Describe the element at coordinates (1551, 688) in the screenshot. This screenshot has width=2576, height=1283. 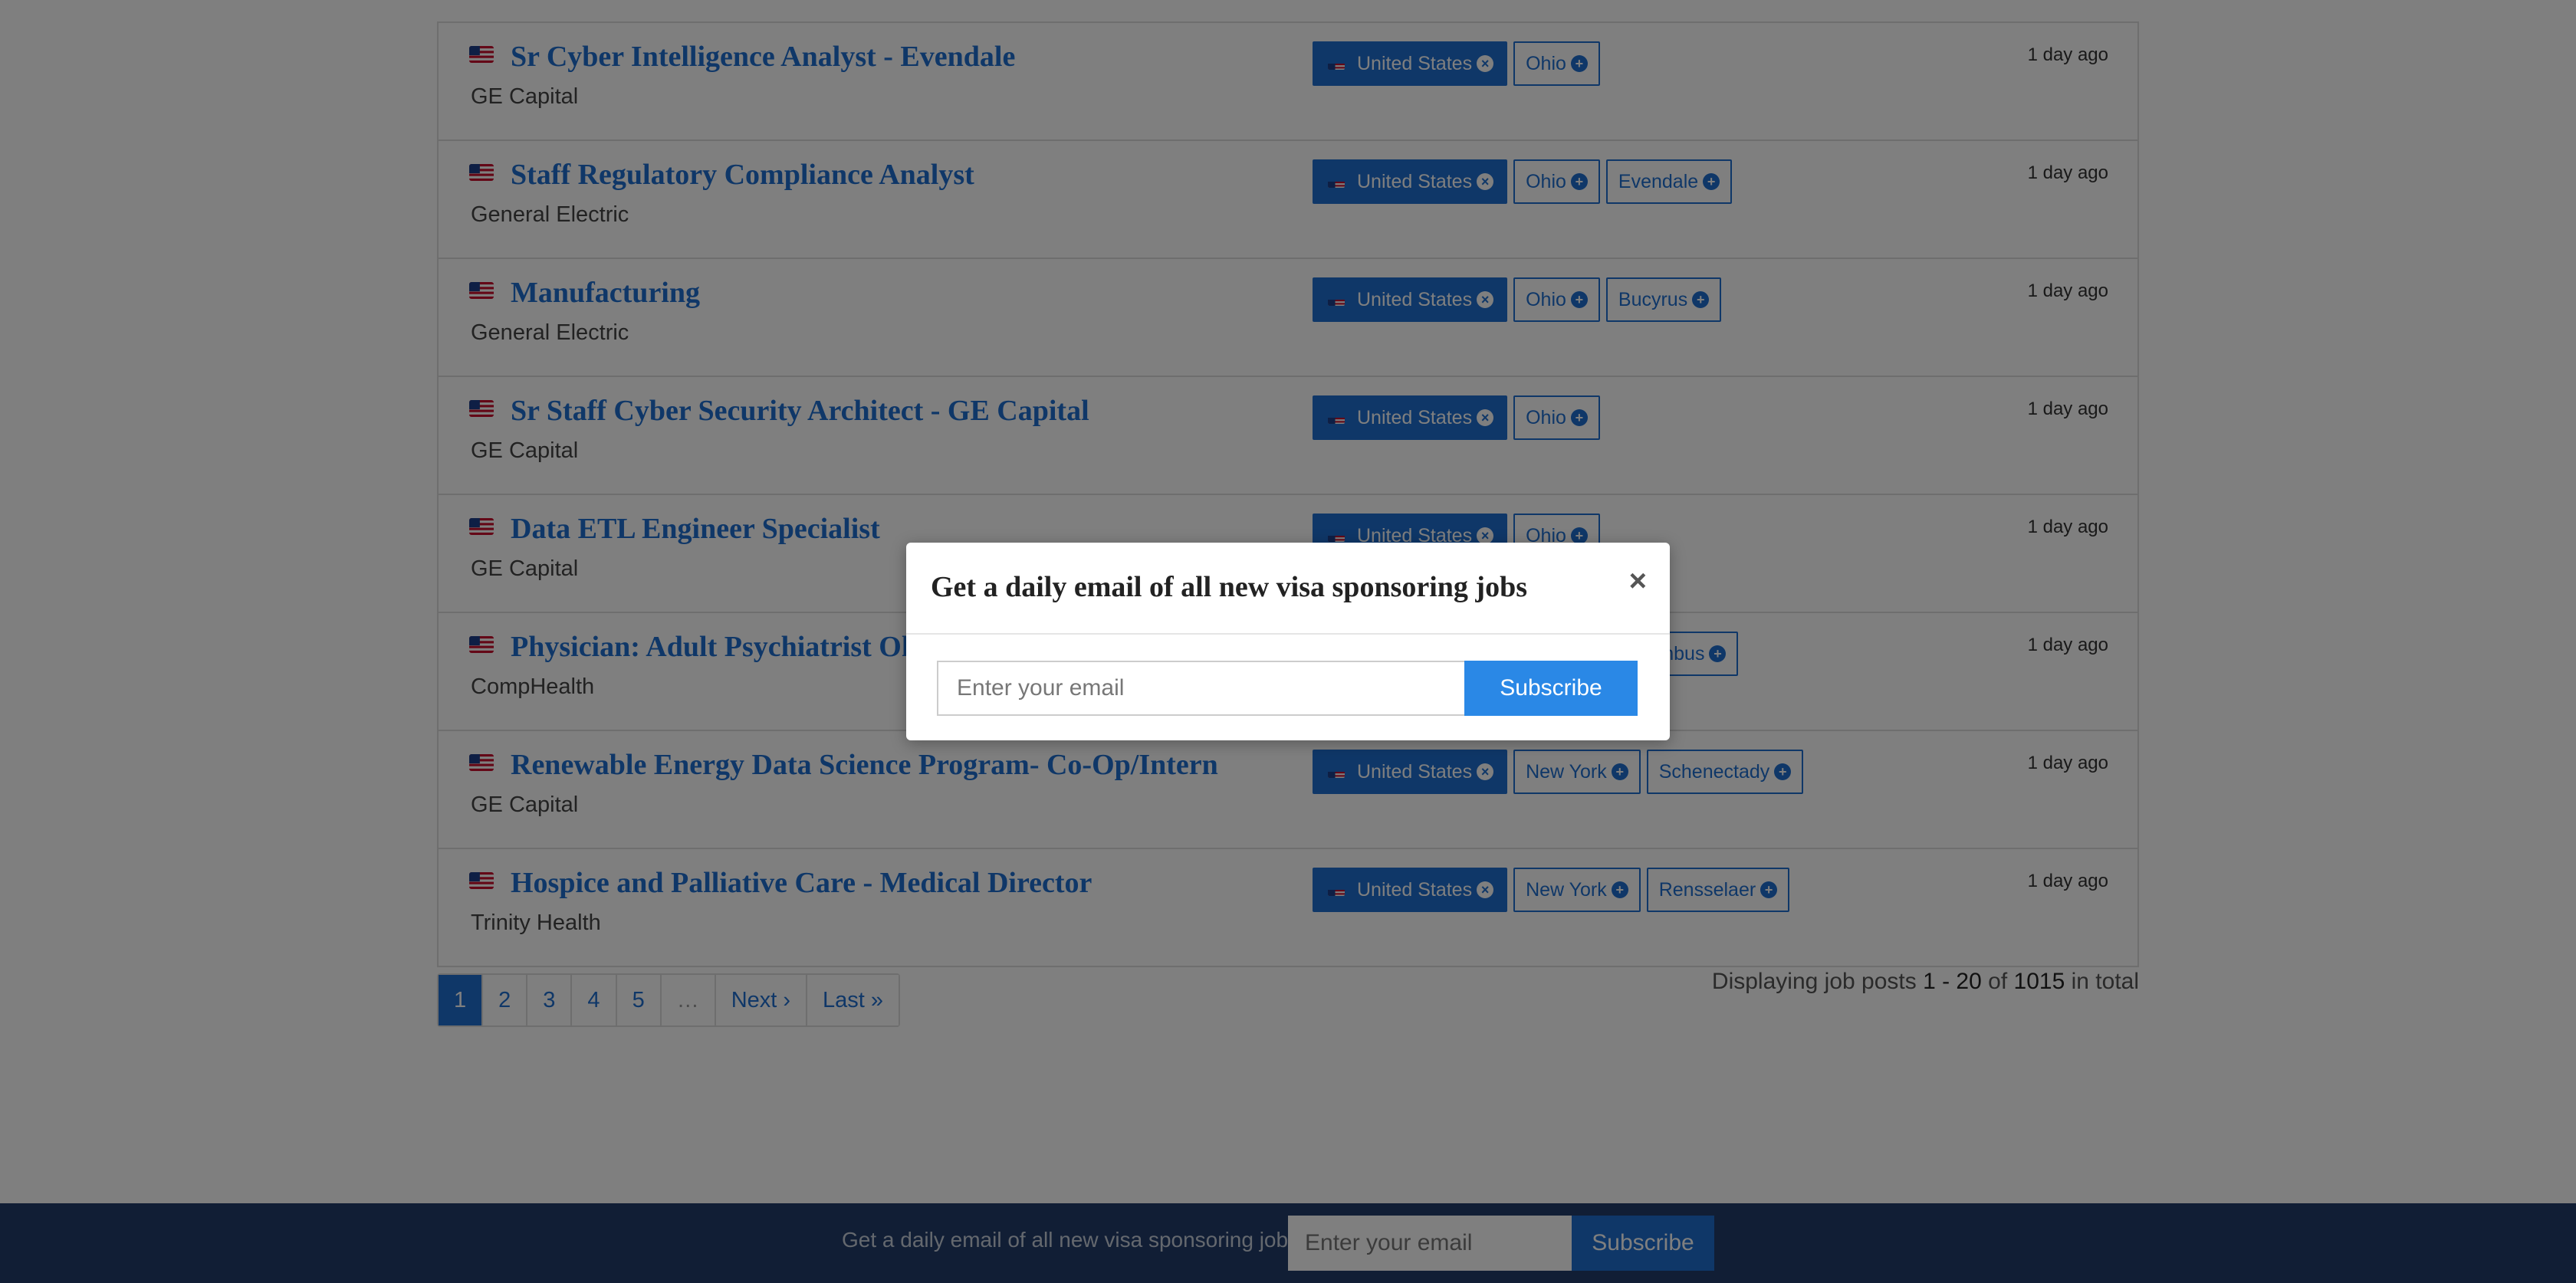
I see `modal-subscribe-button: Subscribe` at that location.